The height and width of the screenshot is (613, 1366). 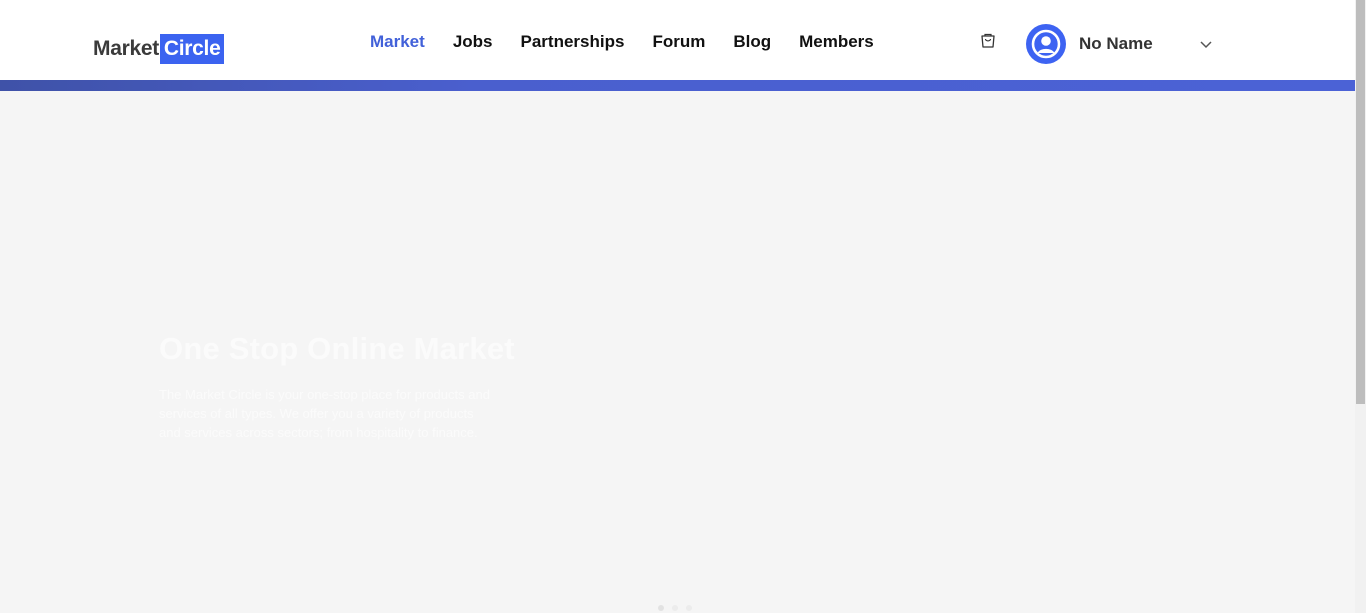 I want to click on market-circle-logo: Market Circle, so click(x=159, y=48).